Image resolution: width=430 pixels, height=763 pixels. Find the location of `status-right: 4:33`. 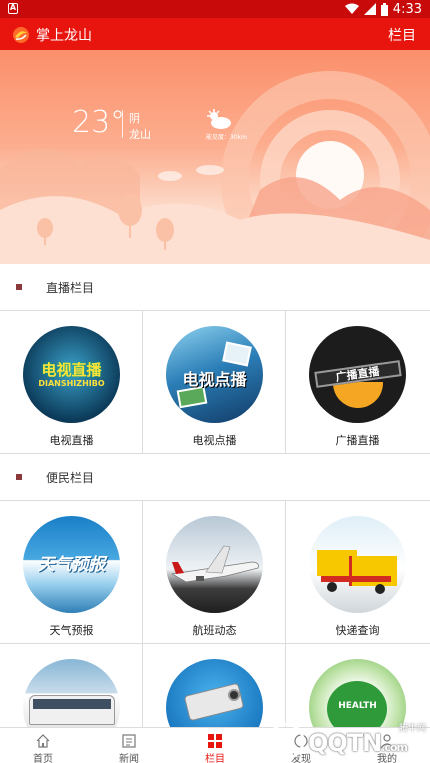

status-right: 4:33 is located at coordinates (383, 9).